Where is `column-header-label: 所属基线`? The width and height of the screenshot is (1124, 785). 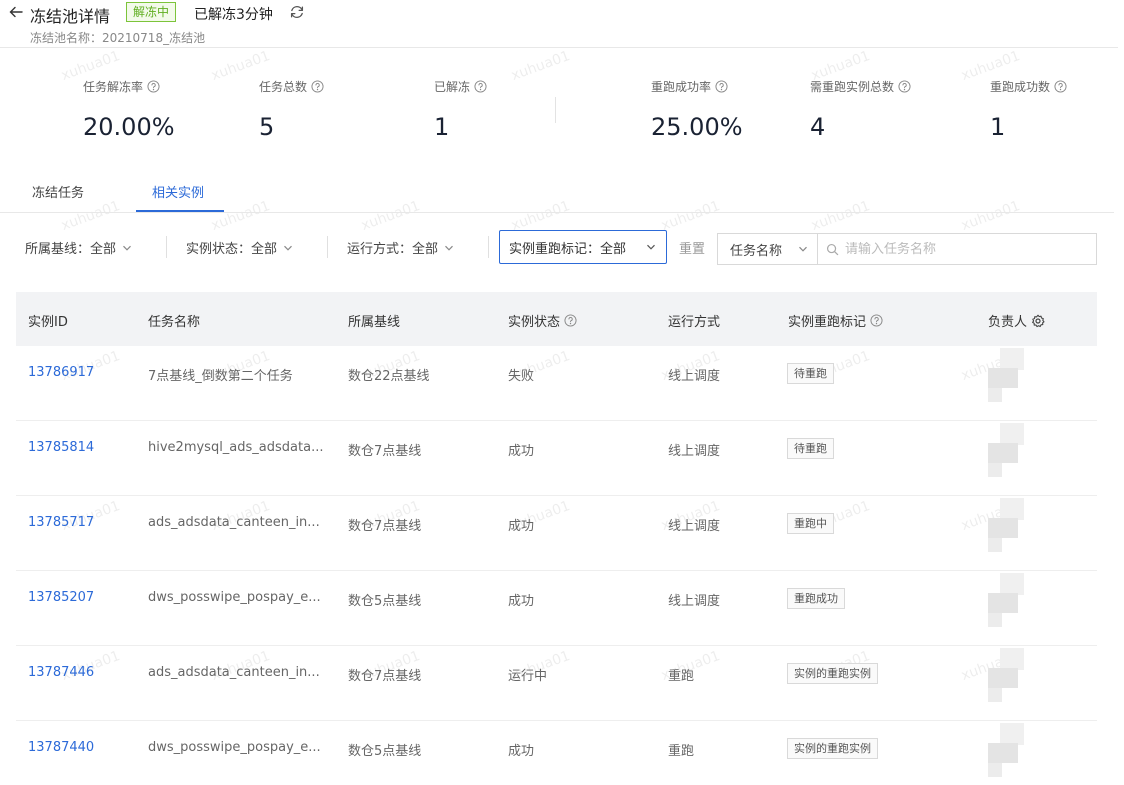
column-header-label: 所属基线 is located at coordinates (374, 322).